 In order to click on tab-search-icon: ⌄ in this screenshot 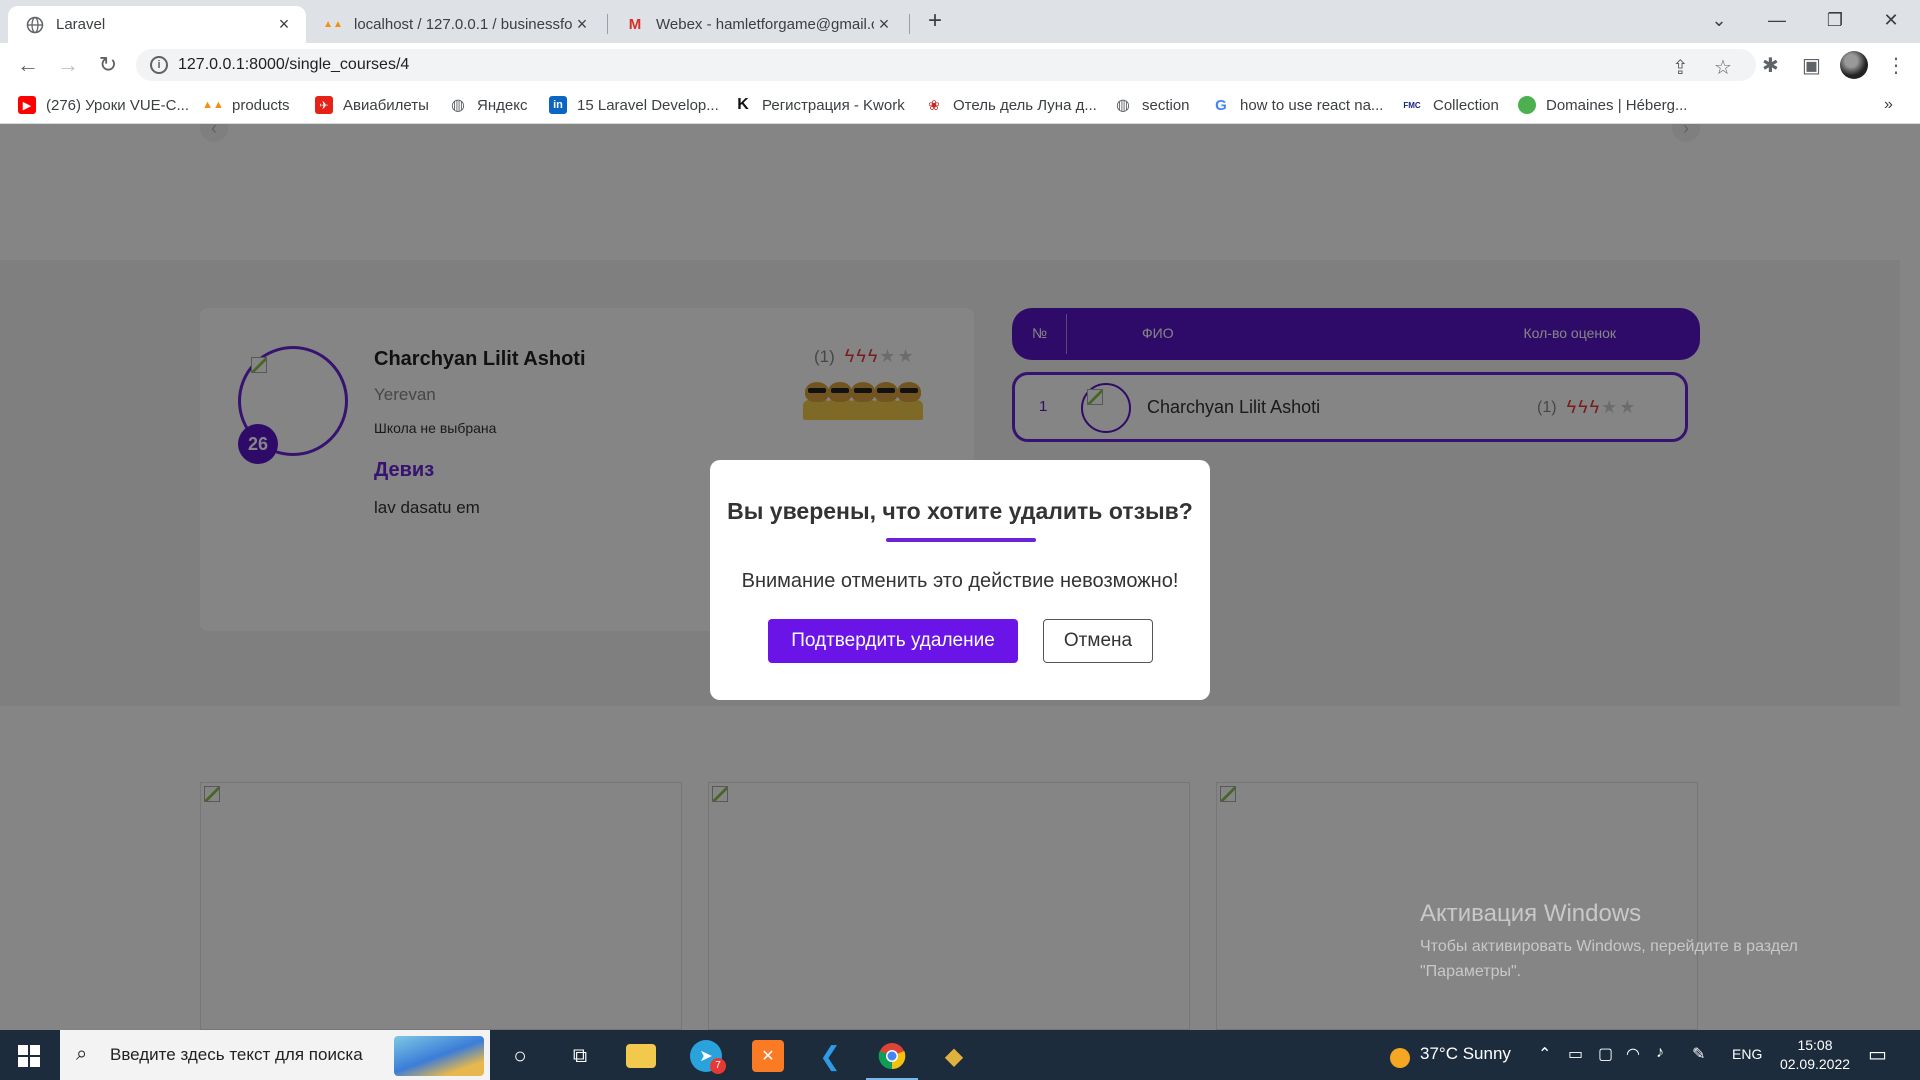, I will do `click(1719, 20)`.